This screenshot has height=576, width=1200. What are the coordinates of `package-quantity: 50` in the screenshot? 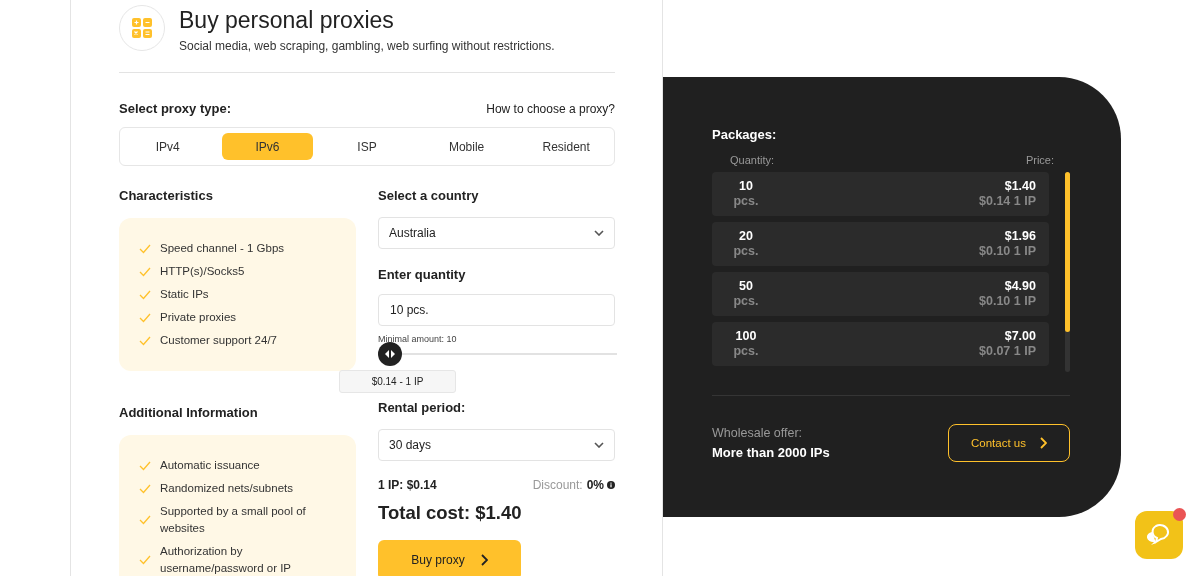 It's located at (746, 286).